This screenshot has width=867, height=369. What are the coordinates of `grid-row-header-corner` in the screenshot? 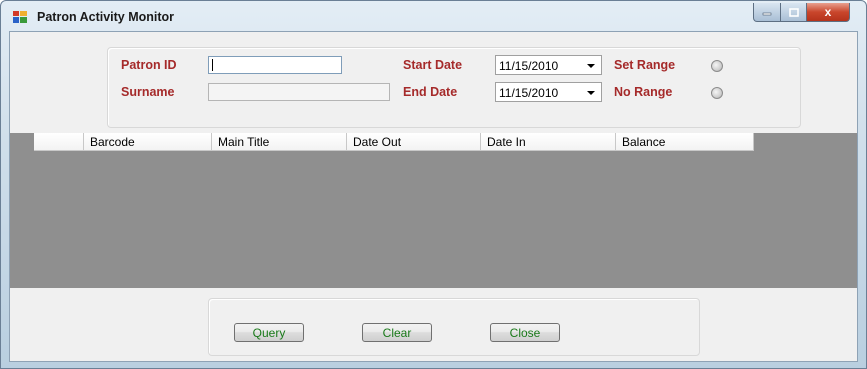 It's located at (59, 142).